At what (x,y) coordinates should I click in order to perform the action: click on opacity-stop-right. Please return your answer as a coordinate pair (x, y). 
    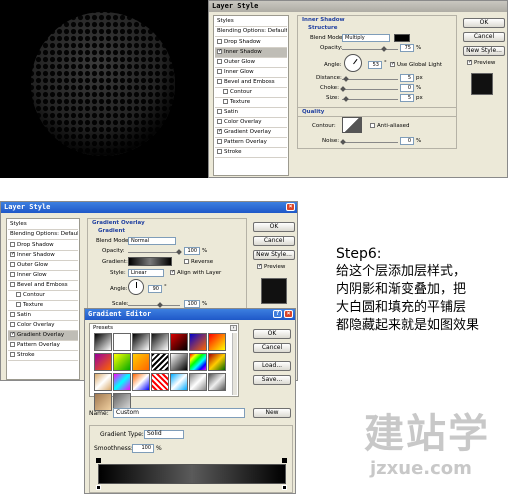
    Looking at the image, I should click on (284, 460).